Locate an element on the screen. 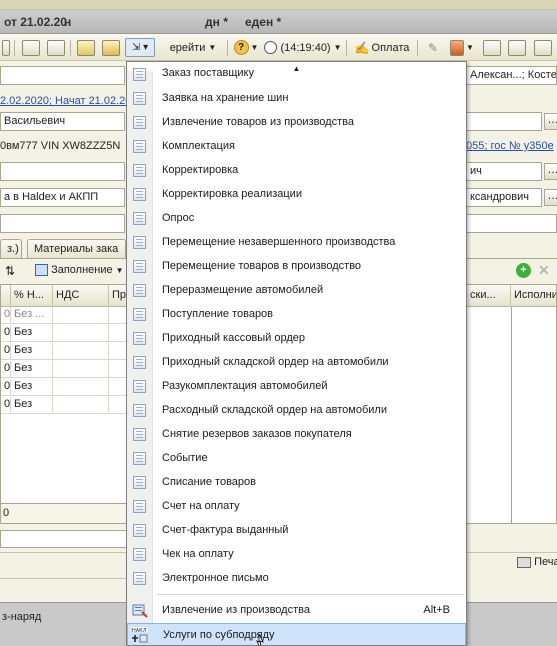 The height and width of the screenshot is (646, 557). menu-item: Приходный складской ордер на автомобили is located at coordinates (296, 363).